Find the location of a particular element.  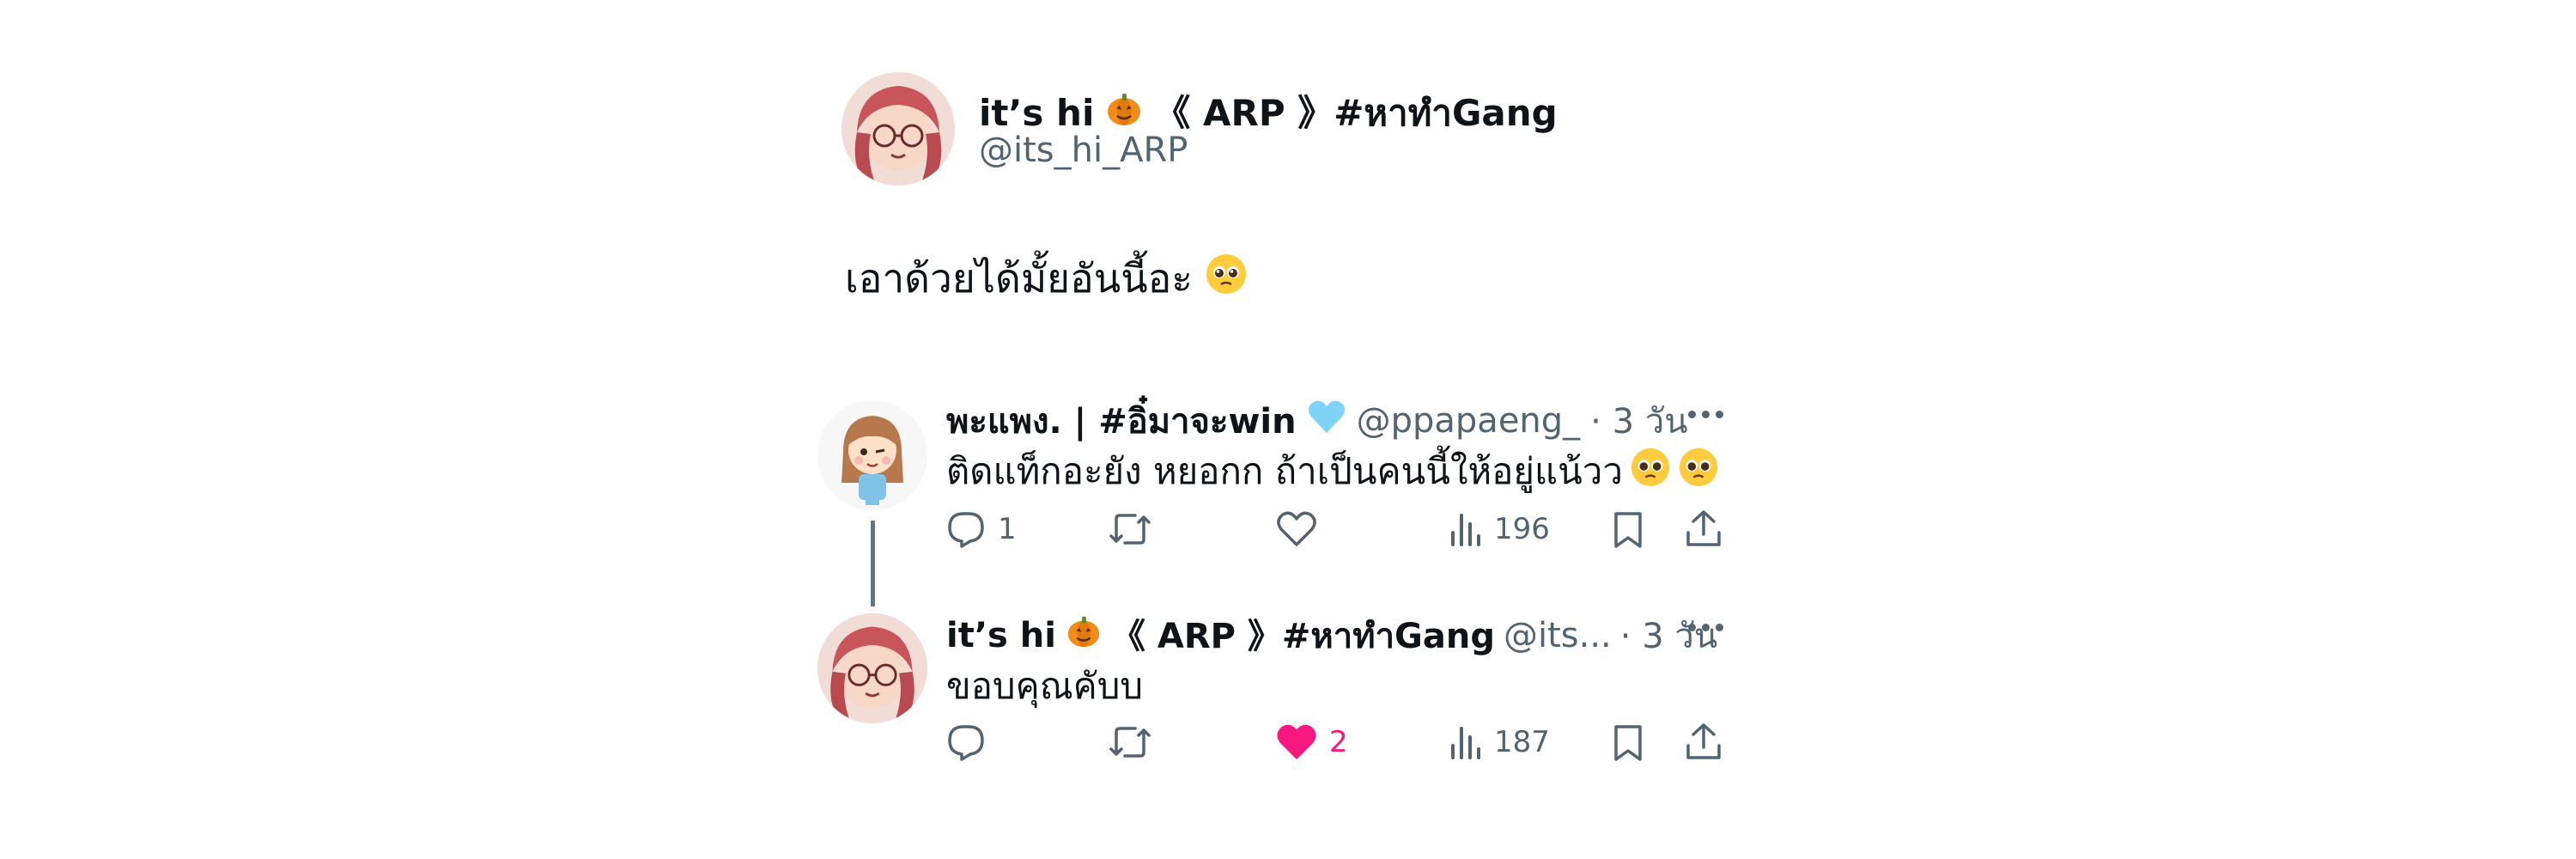

reply-button is located at coordinates (972, 742).